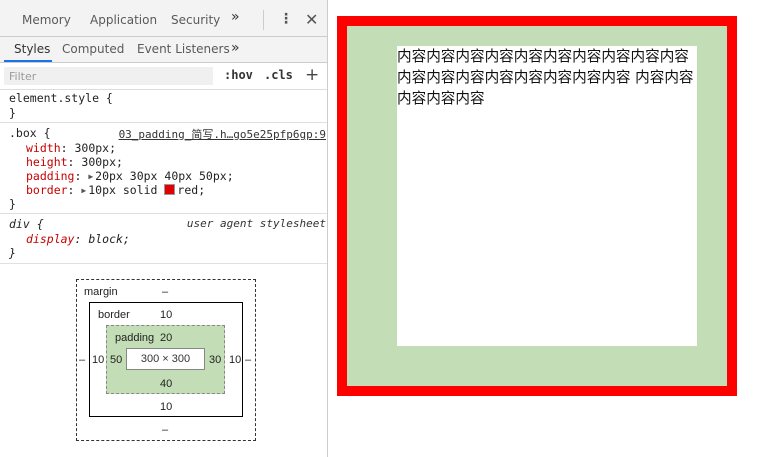  What do you see at coordinates (166, 338) in the screenshot?
I see `padding-top-value: 20` at bounding box center [166, 338].